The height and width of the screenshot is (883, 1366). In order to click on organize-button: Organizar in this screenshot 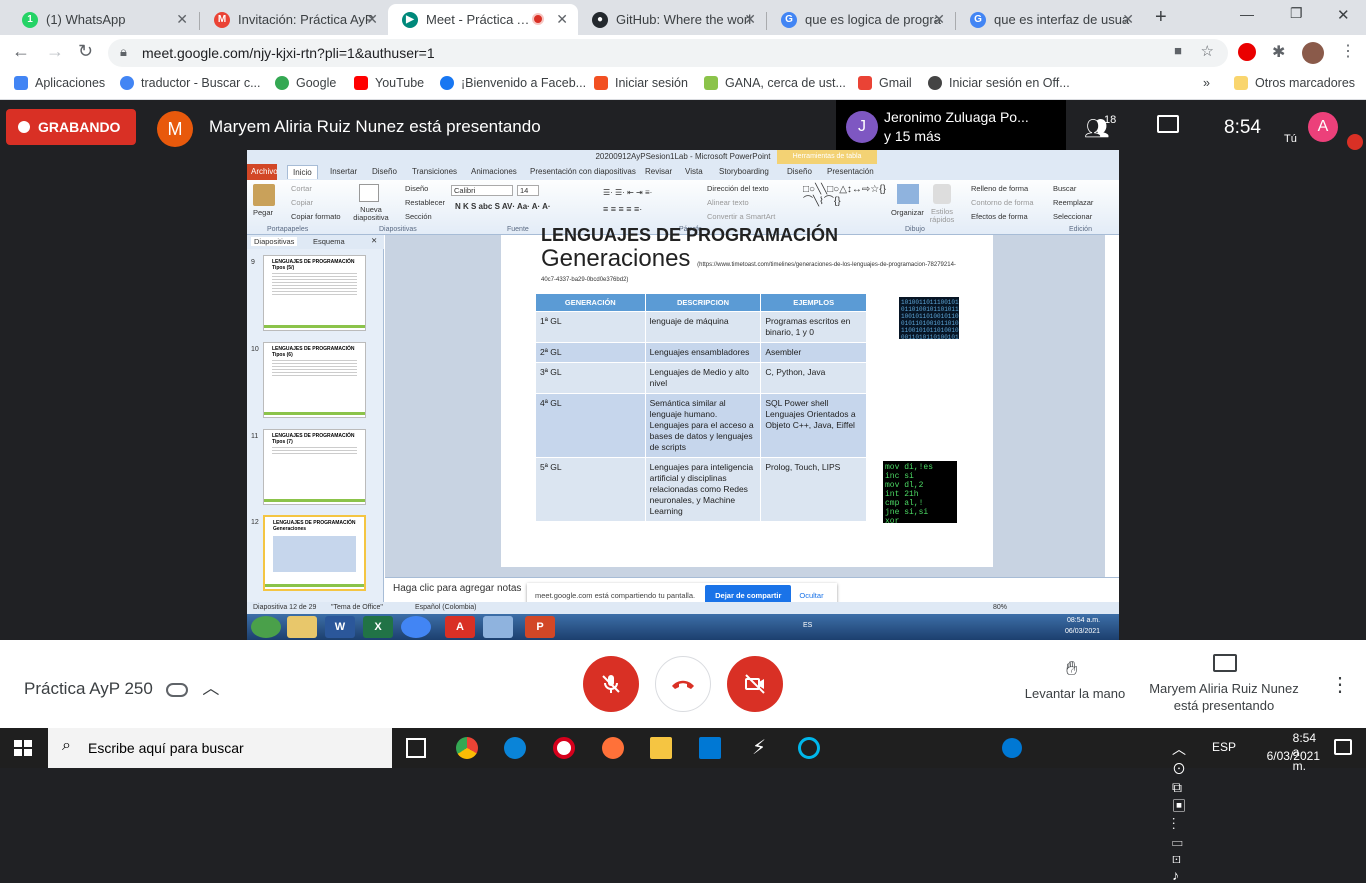, I will do `click(907, 212)`.